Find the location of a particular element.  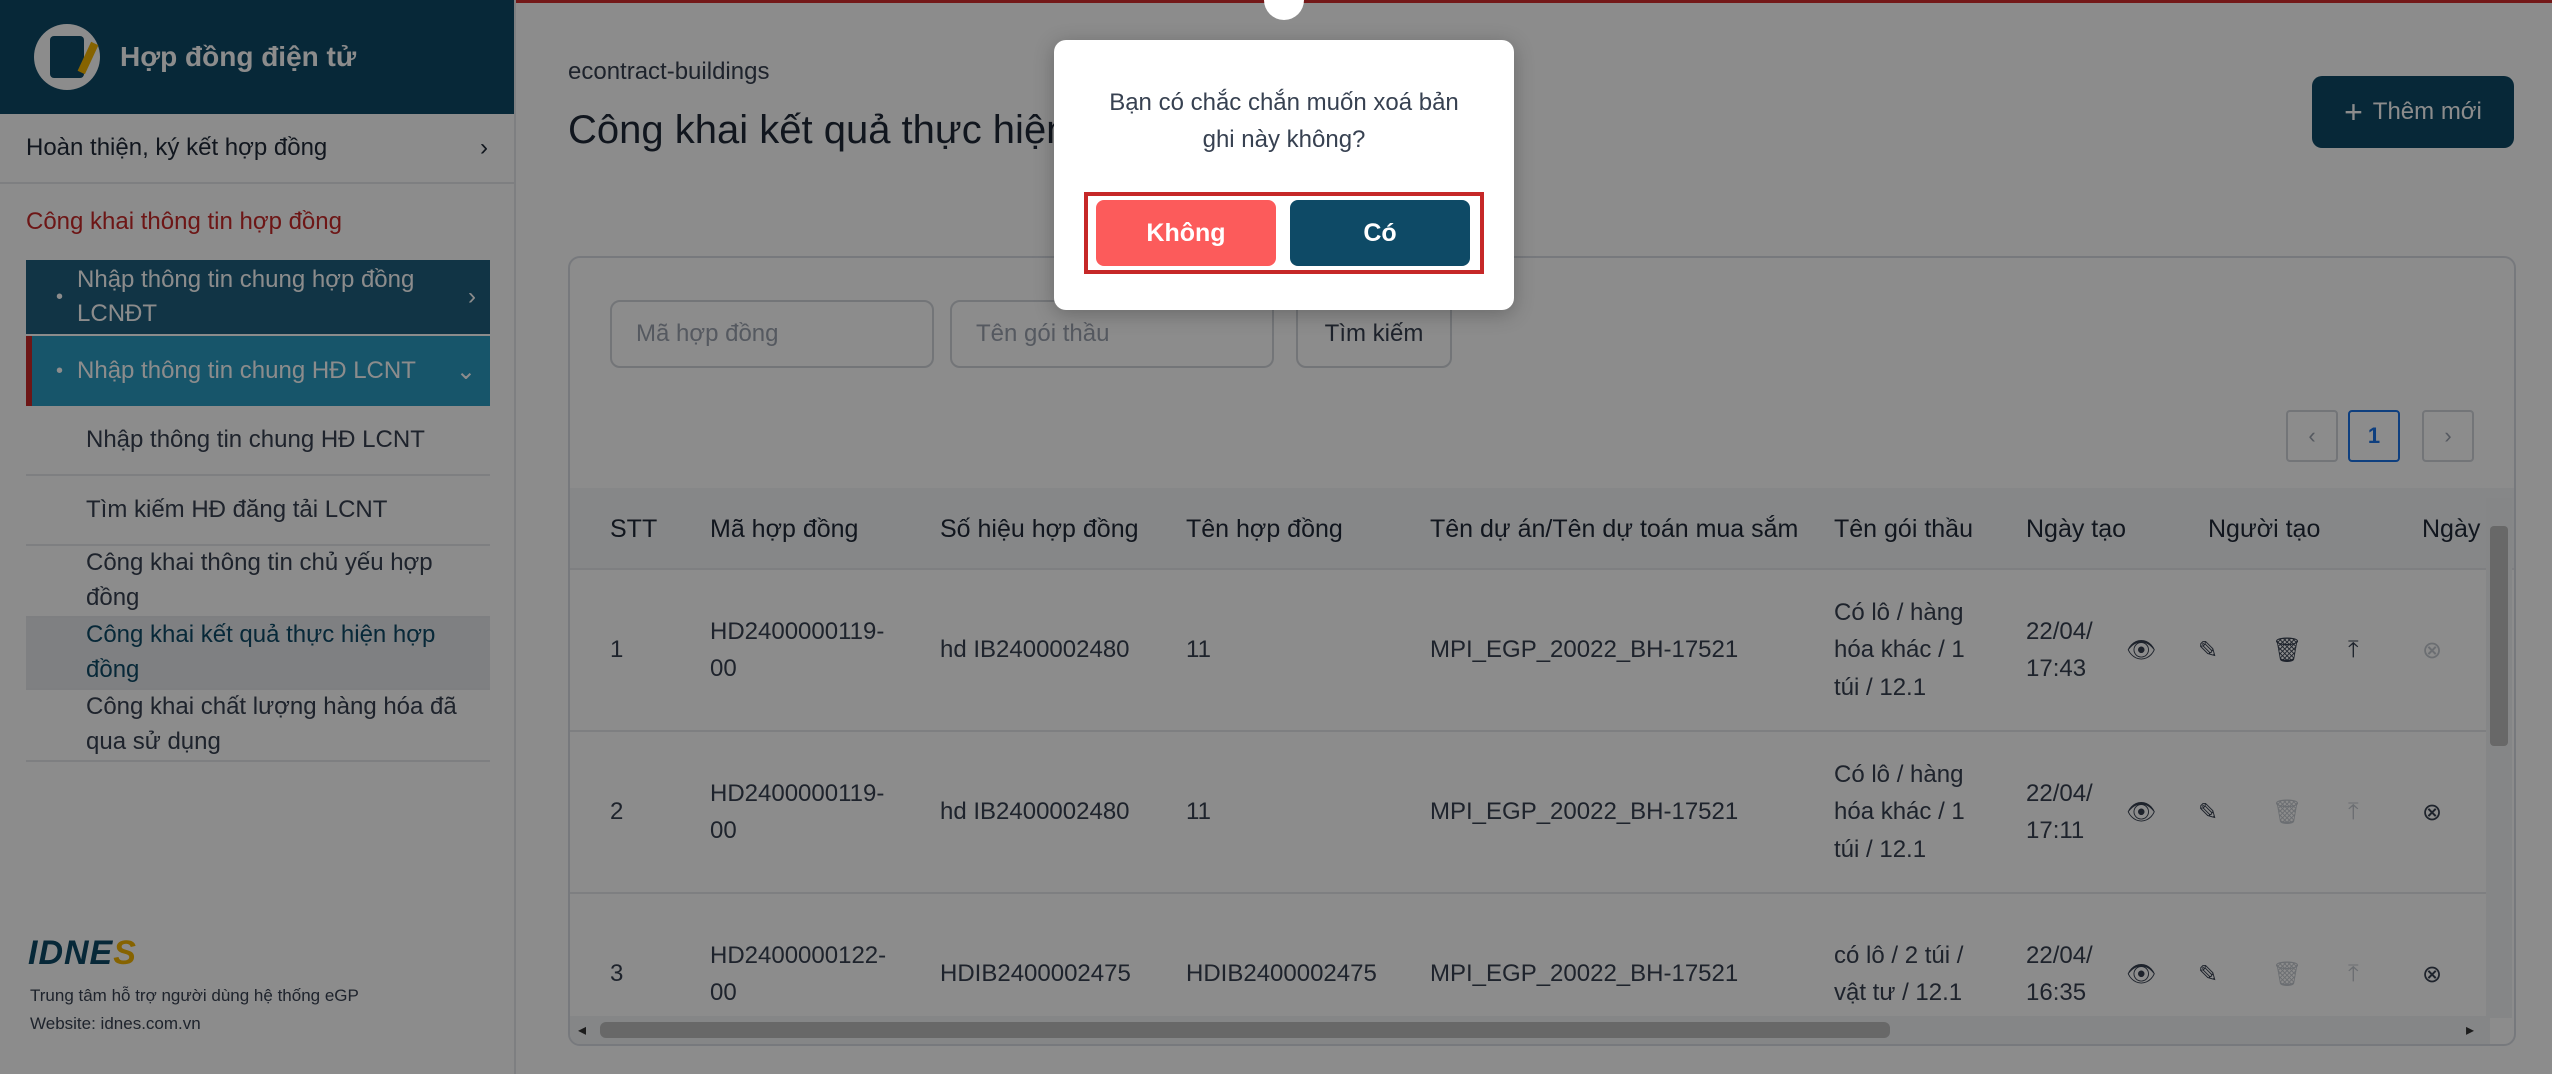

confirm-button: Có is located at coordinates (1380, 233).